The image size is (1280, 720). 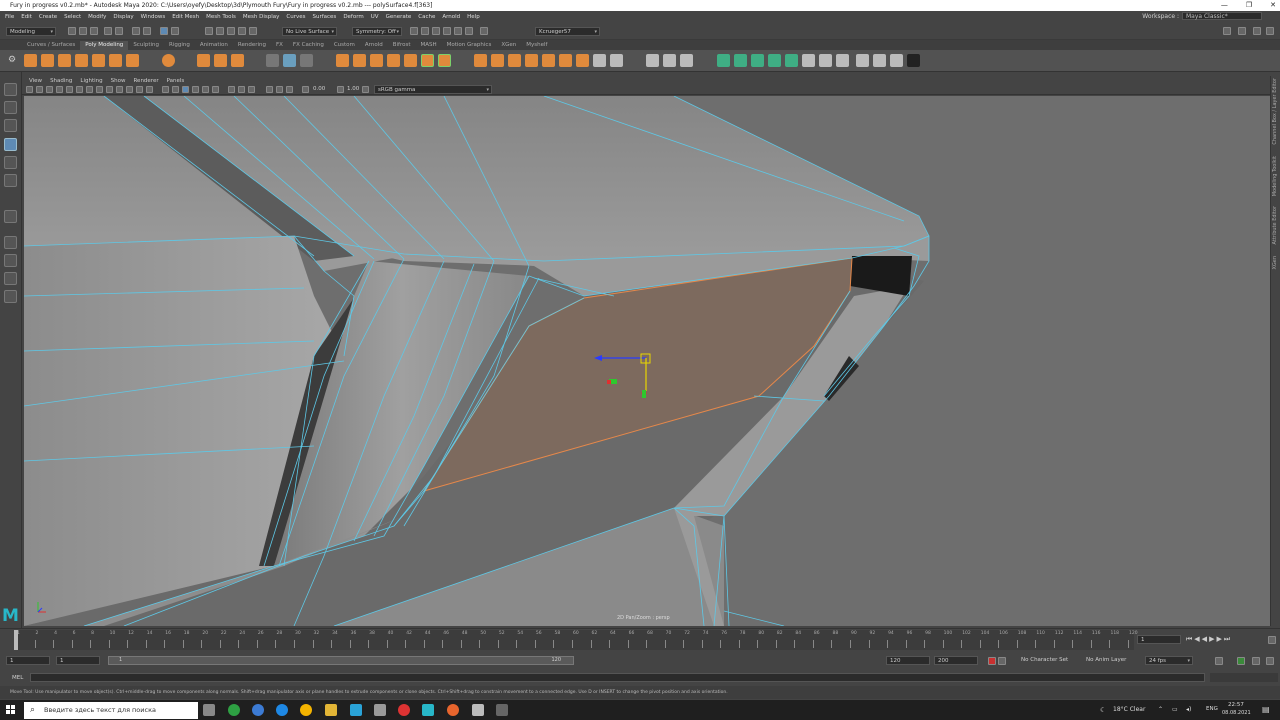 I want to click on gamma-icon, so click(x=340, y=89).